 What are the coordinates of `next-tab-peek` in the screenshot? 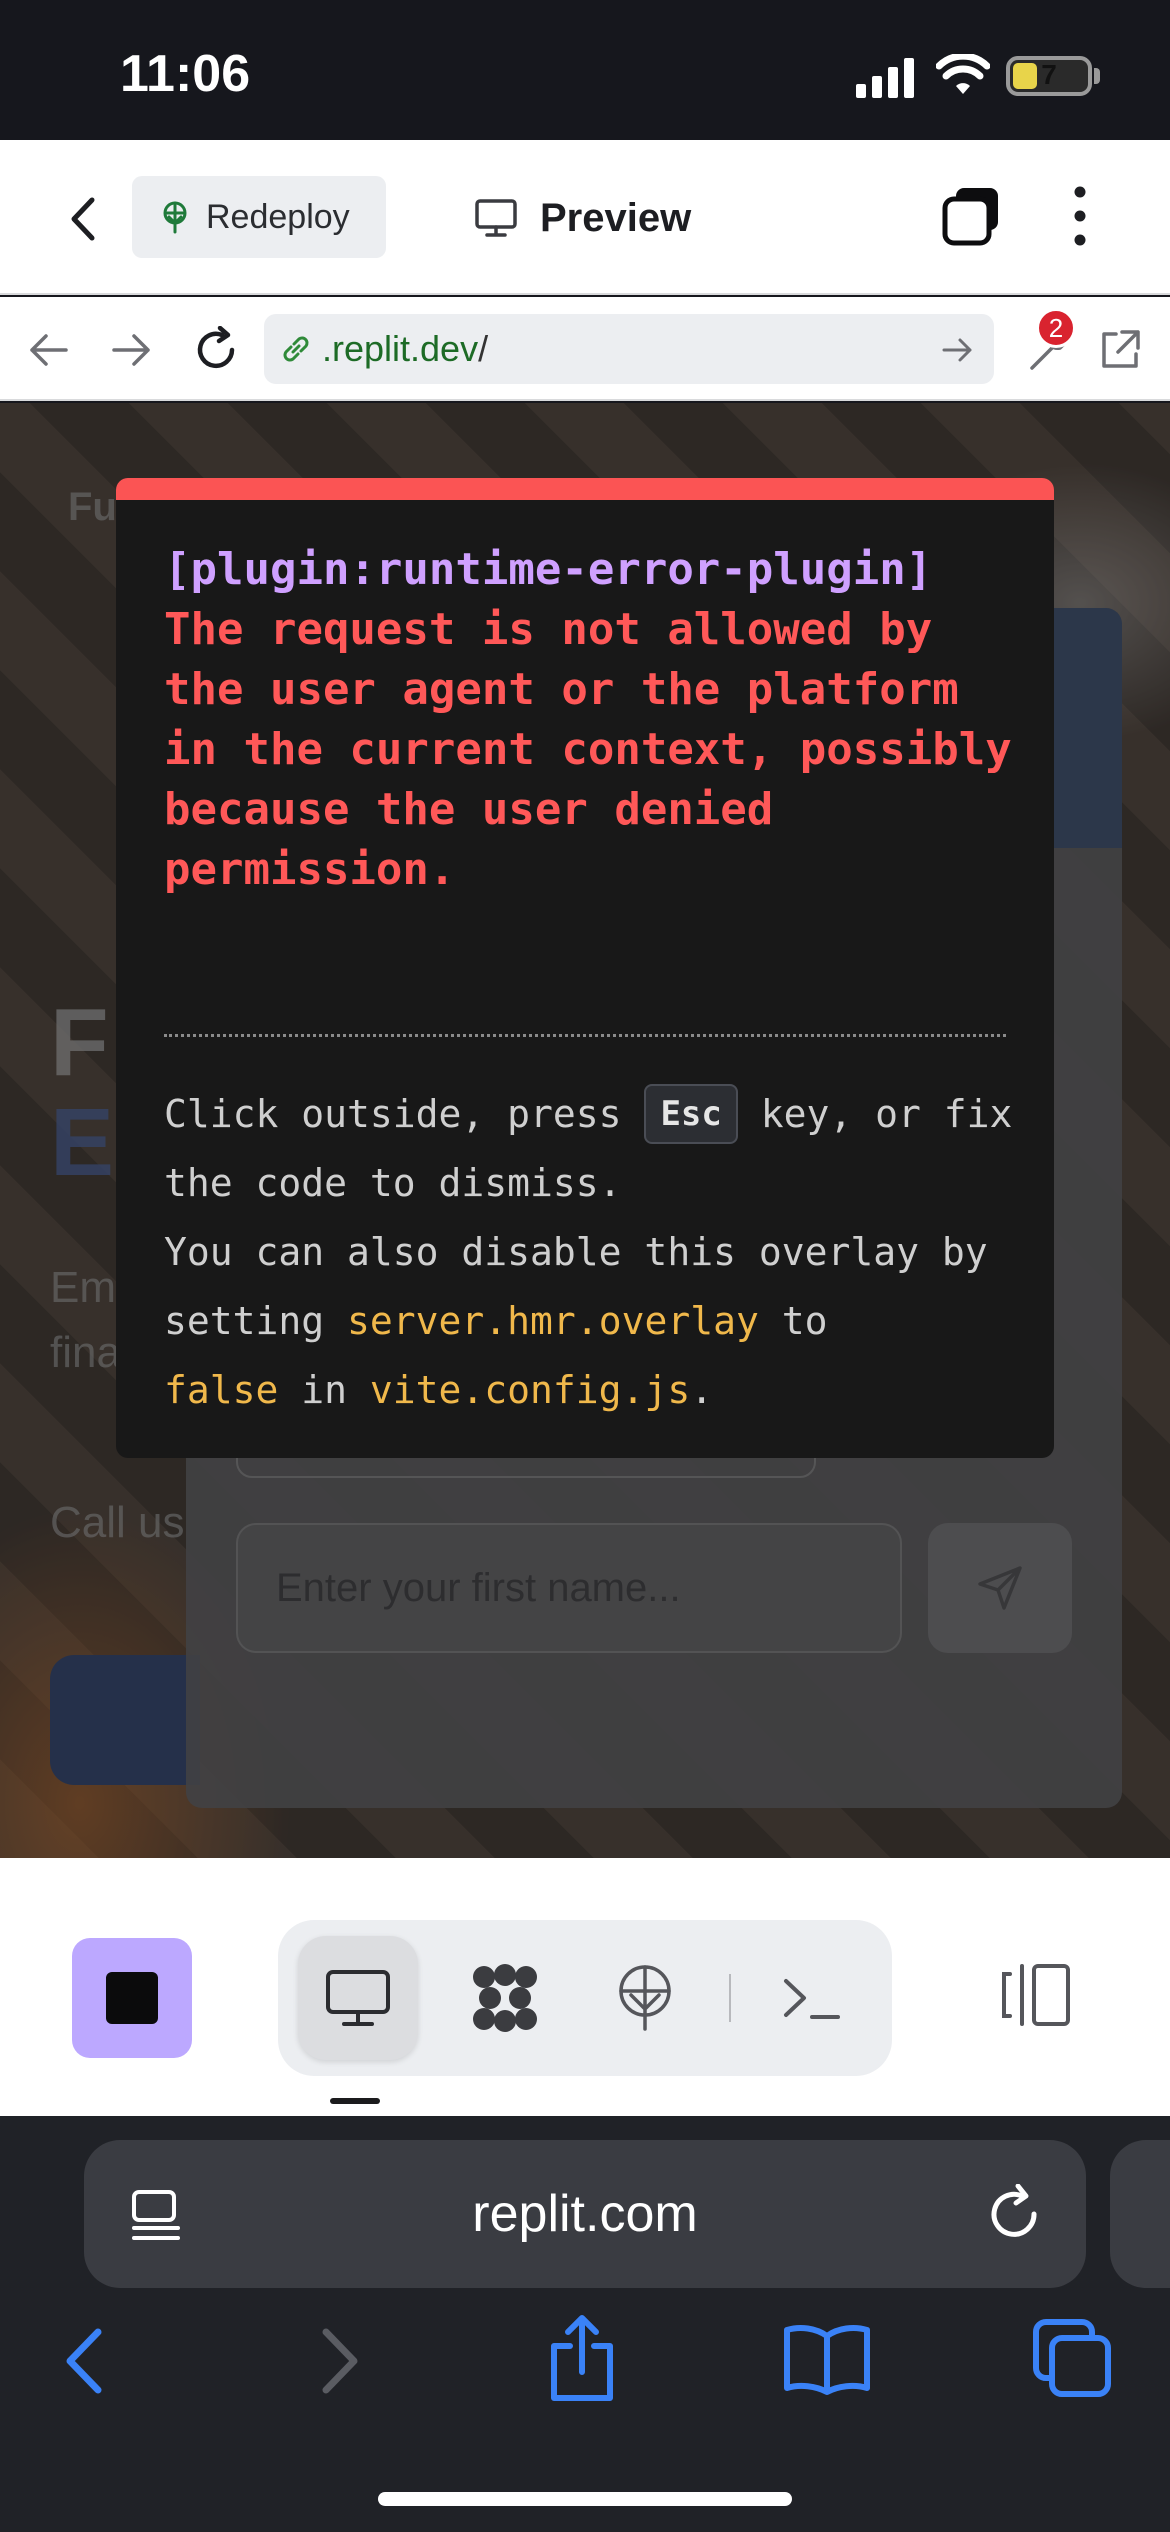 It's located at (1140, 2214).